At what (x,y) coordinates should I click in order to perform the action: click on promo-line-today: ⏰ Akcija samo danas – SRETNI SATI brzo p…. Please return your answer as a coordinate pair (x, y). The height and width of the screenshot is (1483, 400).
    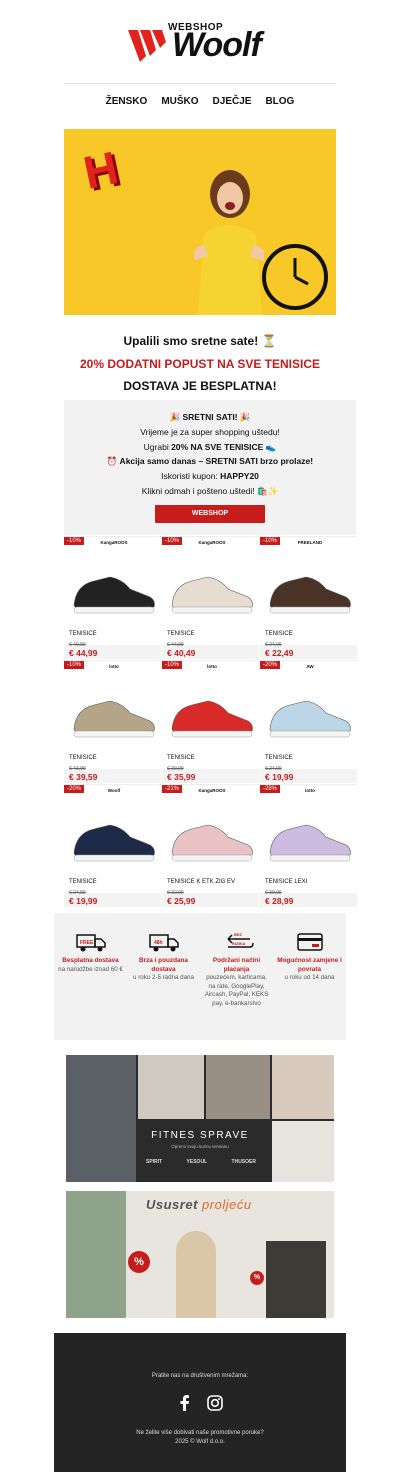
    Looking at the image, I should click on (210, 461).